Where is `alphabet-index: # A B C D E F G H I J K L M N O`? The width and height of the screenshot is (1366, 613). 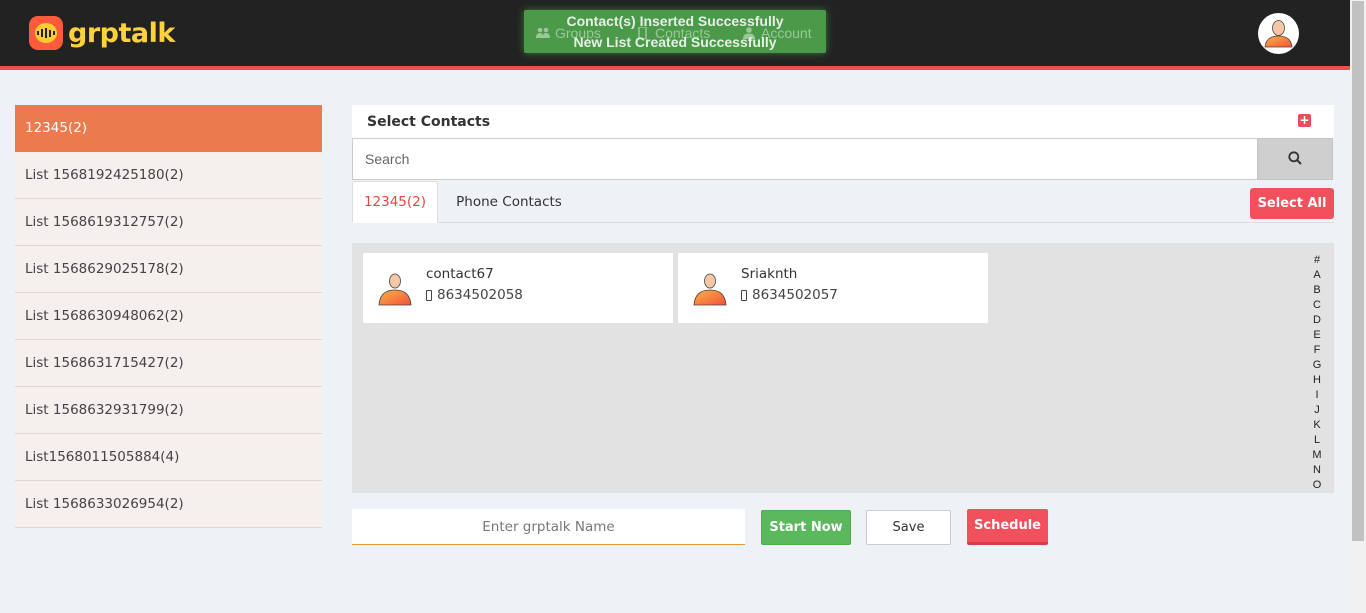
alphabet-index: # A B C D E F G H I J K L M N O is located at coordinates (1317, 373).